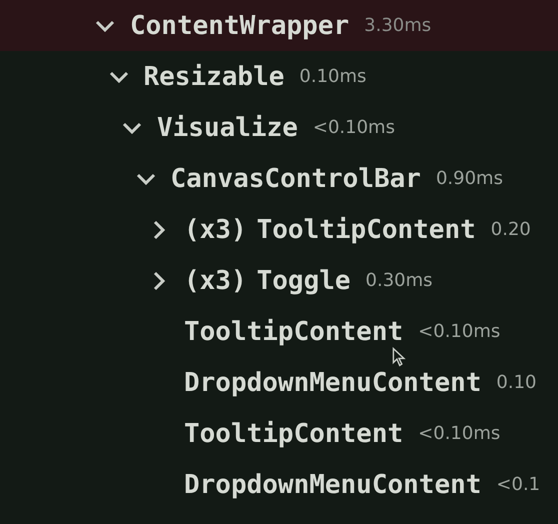 The height and width of the screenshot is (524, 558). I want to click on render-time: 0.20, so click(510, 229).